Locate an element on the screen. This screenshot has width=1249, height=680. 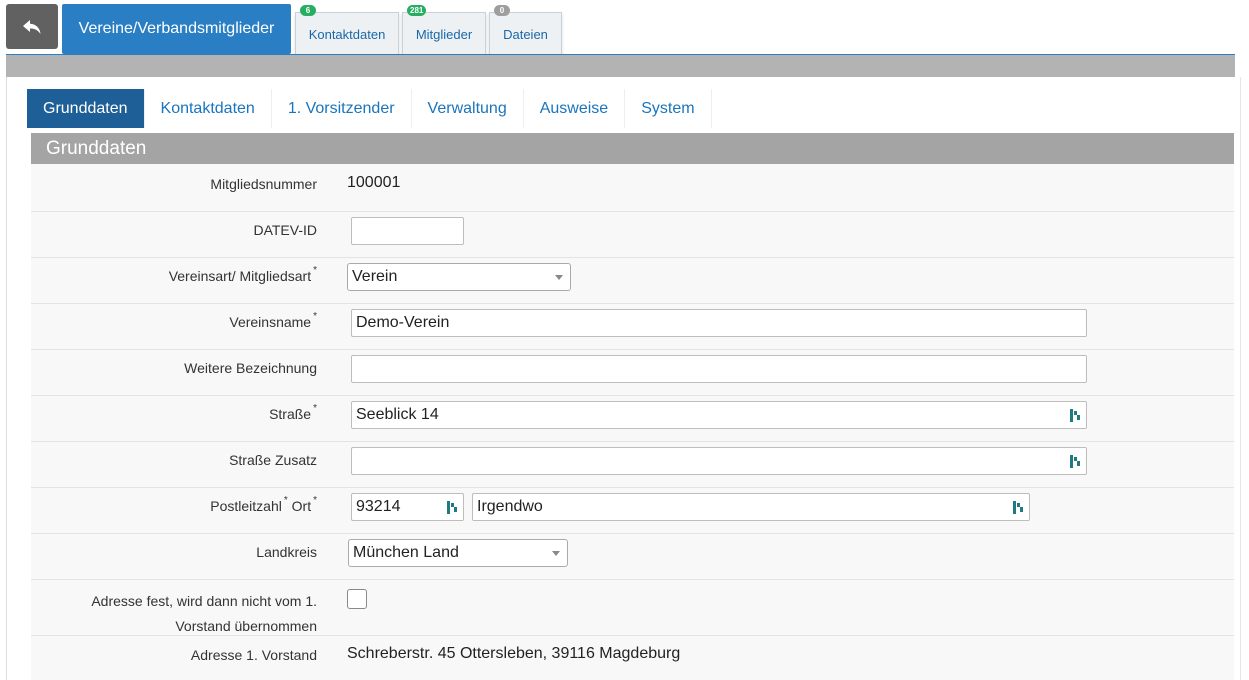
weitere-bezeichnung-input is located at coordinates (719, 369).